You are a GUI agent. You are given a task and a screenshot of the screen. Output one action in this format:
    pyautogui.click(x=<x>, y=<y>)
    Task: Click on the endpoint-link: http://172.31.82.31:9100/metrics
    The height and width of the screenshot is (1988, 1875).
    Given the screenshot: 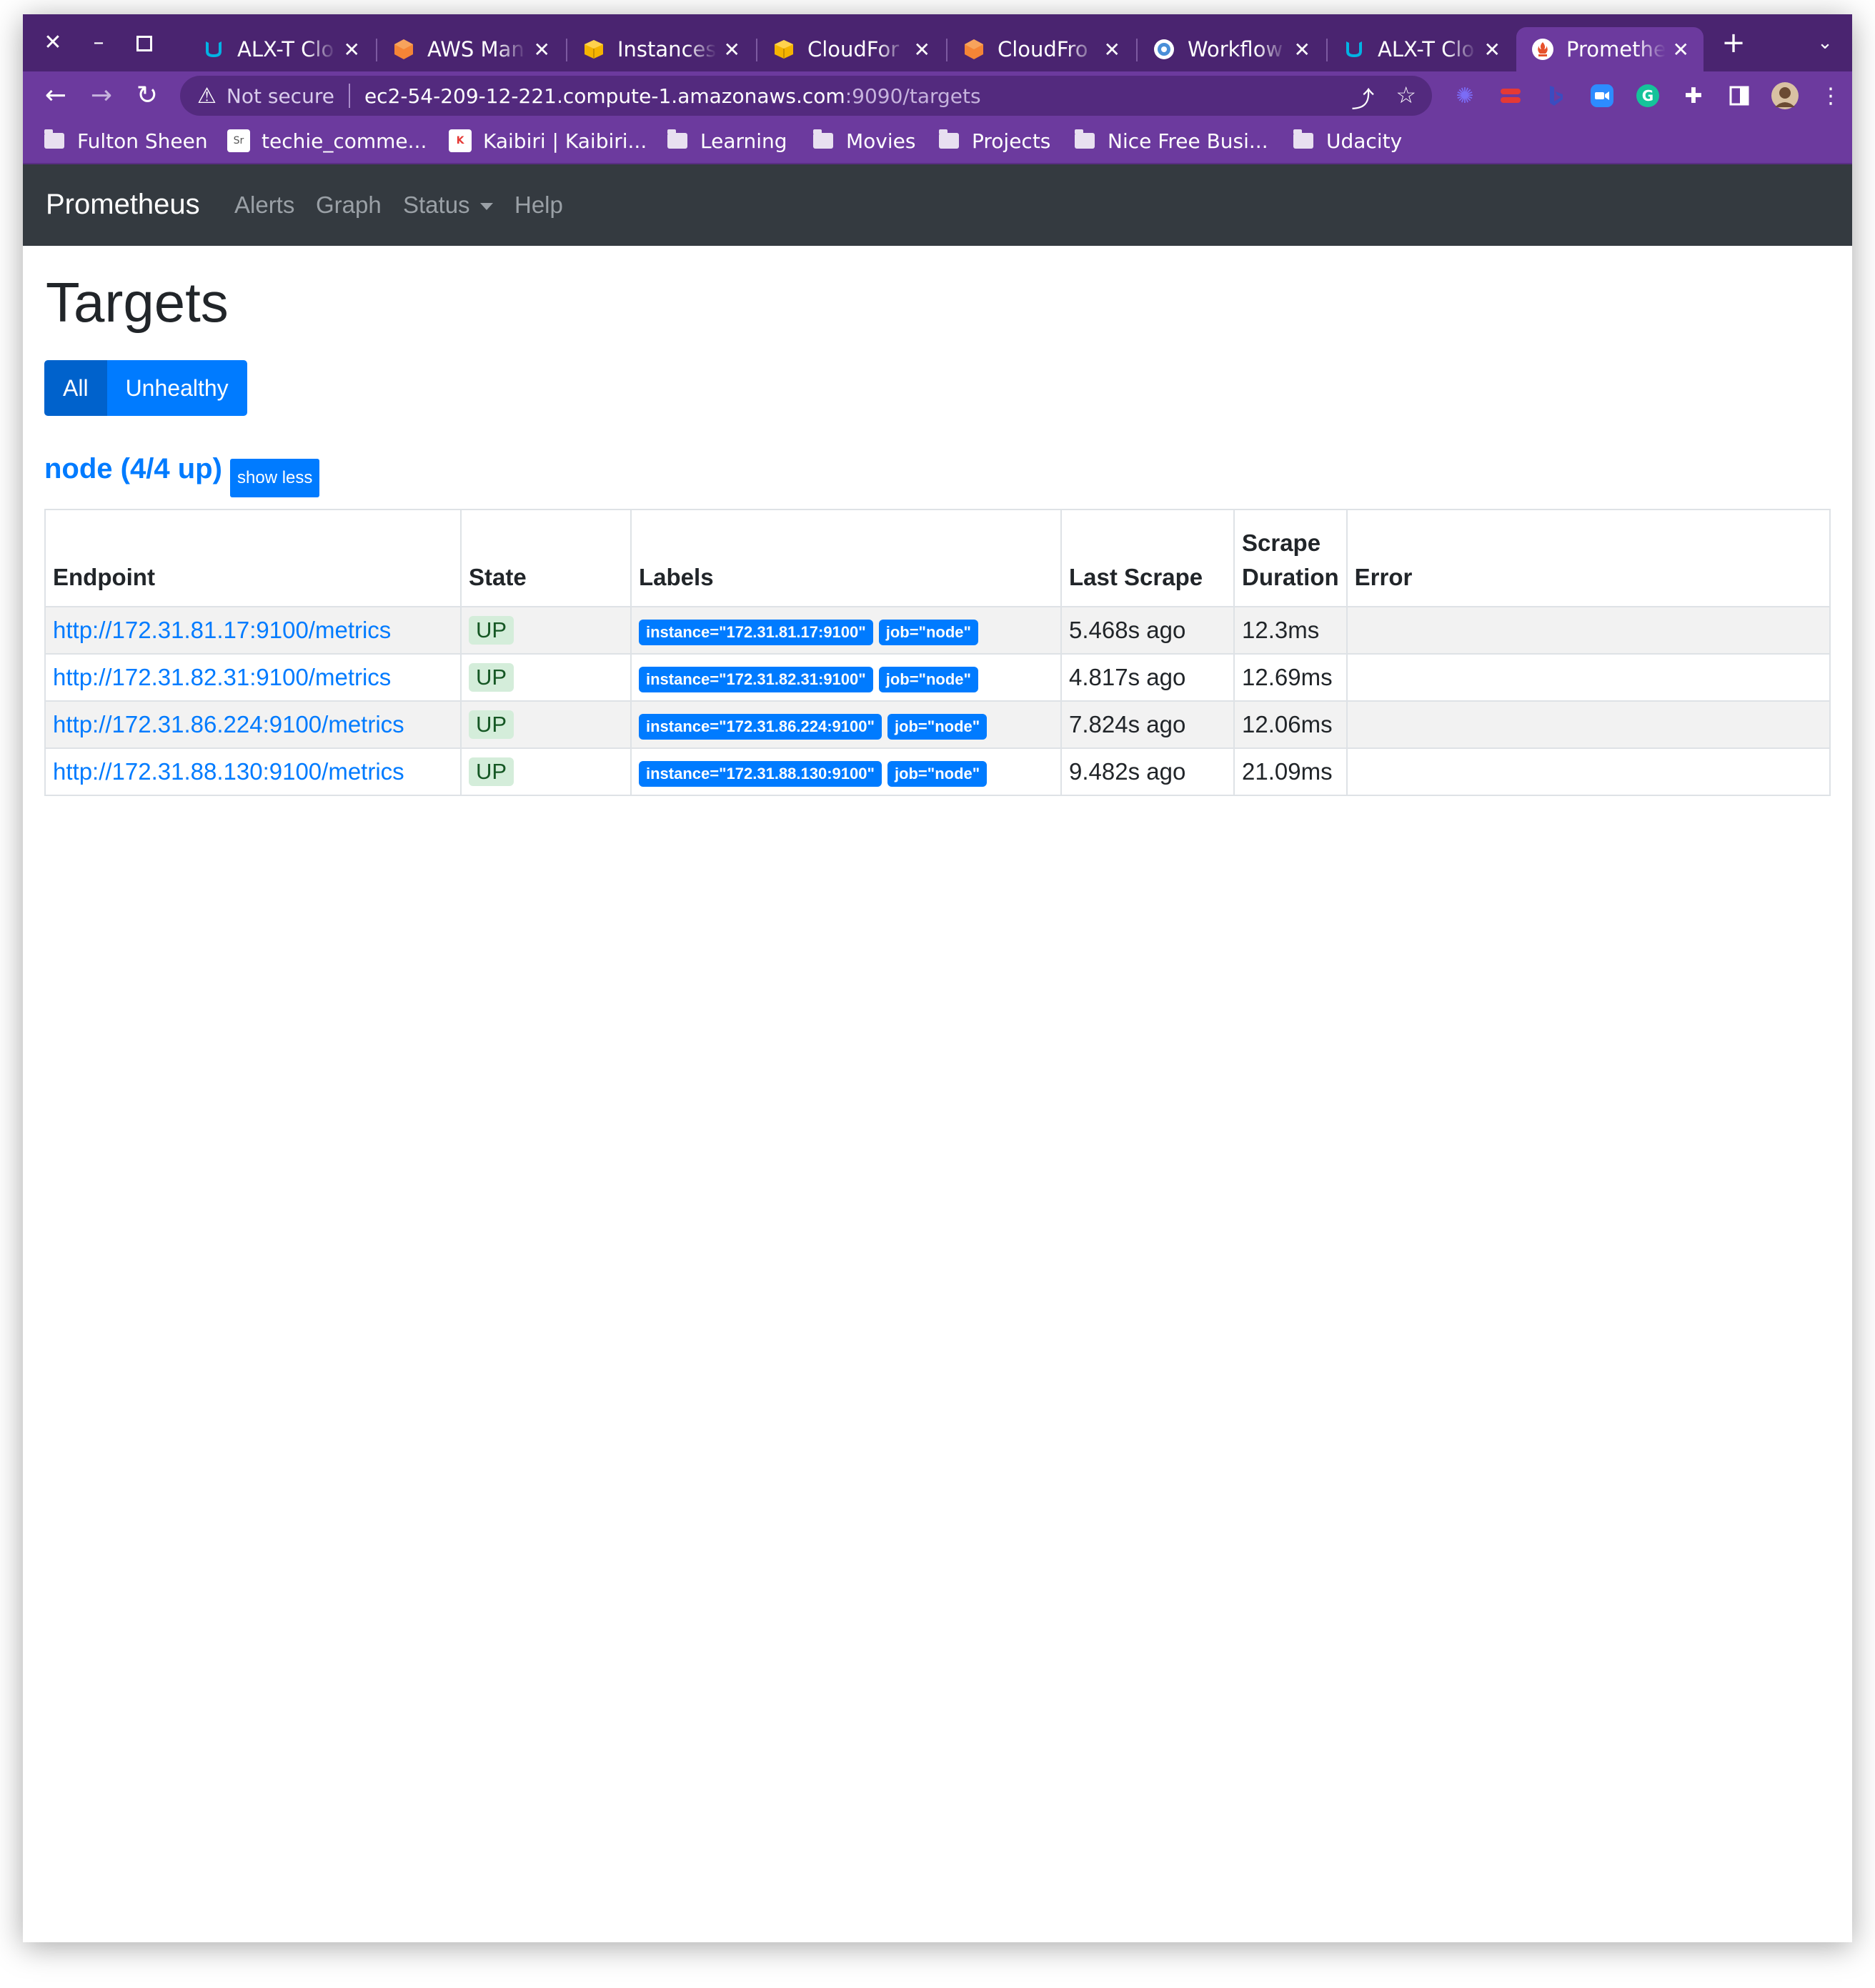 What is the action you would take?
    pyautogui.click(x=222, y=677)
    